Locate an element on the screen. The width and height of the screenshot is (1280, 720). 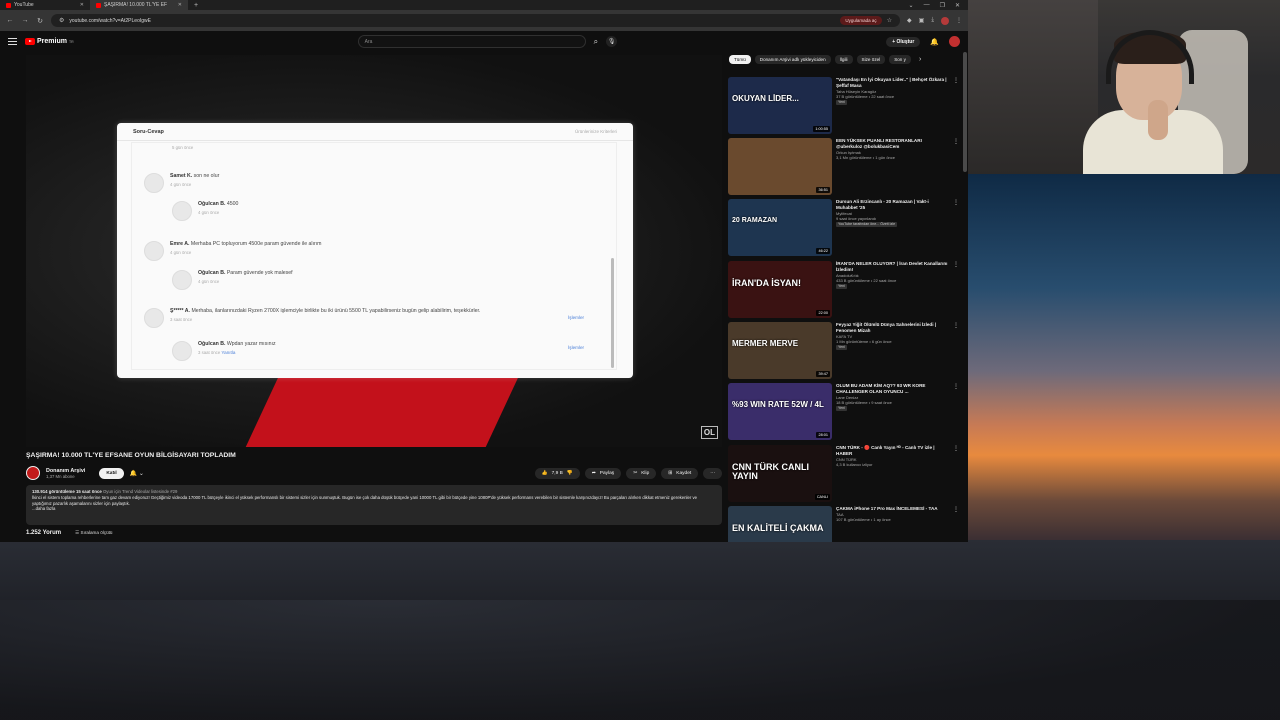
tab-youtube: YouTube ✕ is located at coordinates (45, 5).